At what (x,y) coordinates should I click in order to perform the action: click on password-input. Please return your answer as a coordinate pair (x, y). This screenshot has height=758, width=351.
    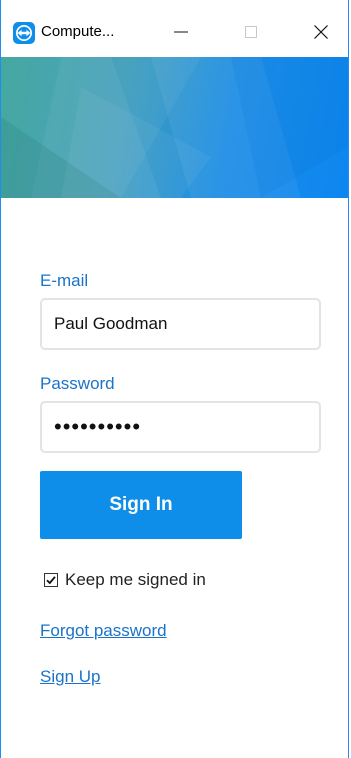
    Looking at the image, I should click on (180, 427).